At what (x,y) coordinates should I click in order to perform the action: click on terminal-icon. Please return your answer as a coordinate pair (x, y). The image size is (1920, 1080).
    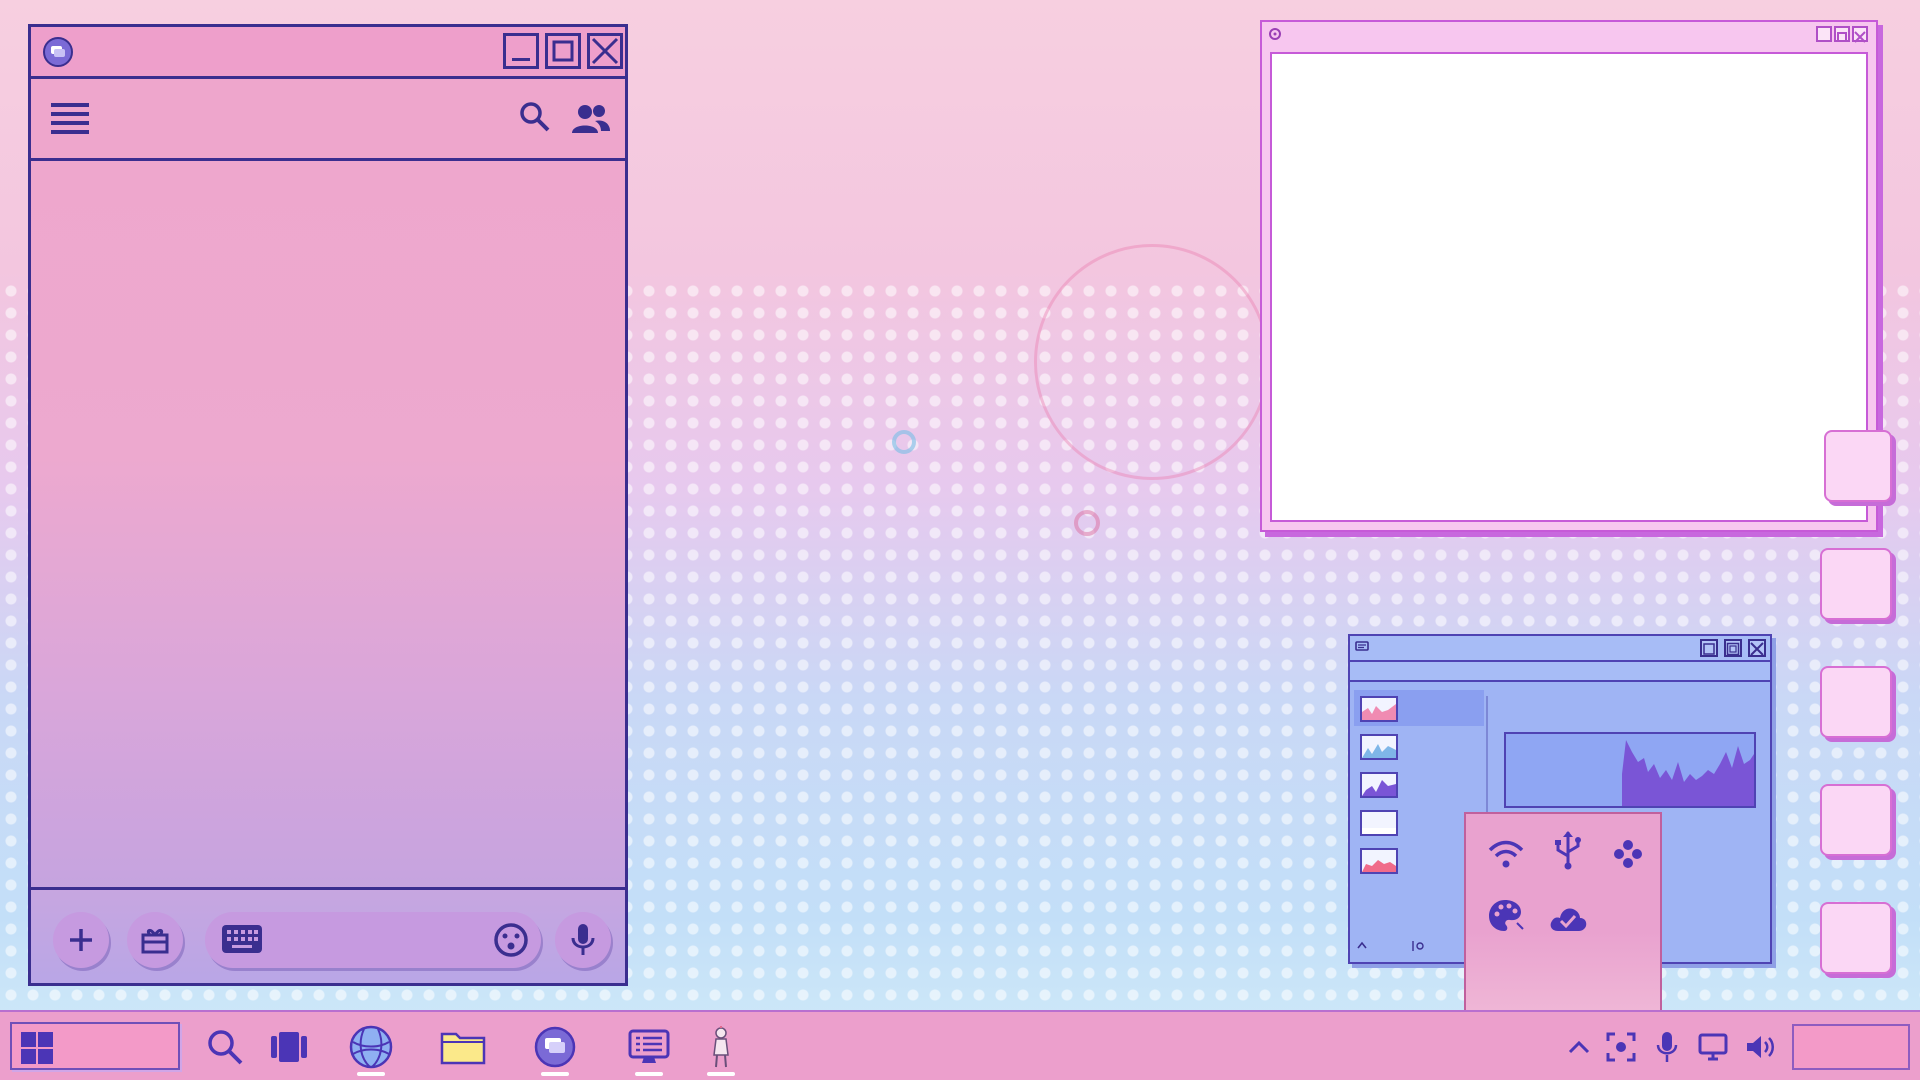
    Looking at the image, I should click on (649, 1046).